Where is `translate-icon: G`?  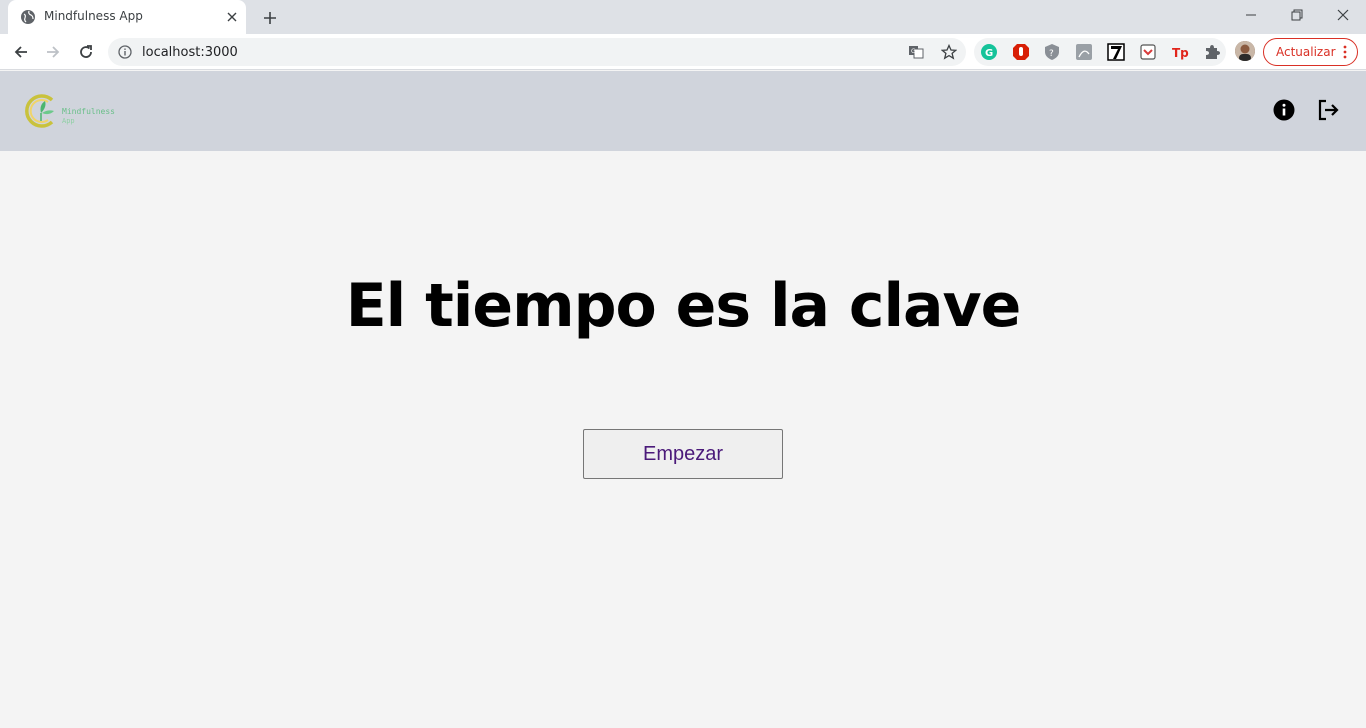
translate-icon: G is located at coordinates (916, 52).